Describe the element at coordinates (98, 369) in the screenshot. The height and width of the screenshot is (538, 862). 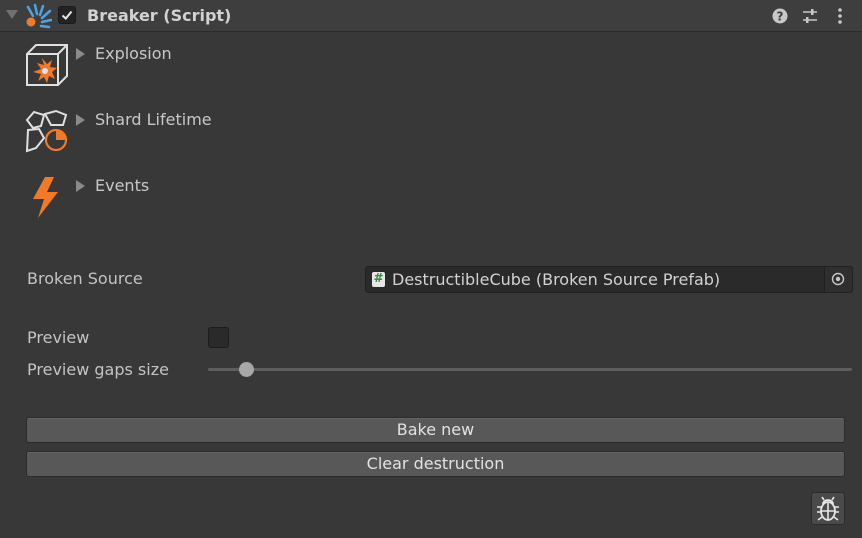
I see `preview-gaps-size-label: Preview gaps size` at that location.